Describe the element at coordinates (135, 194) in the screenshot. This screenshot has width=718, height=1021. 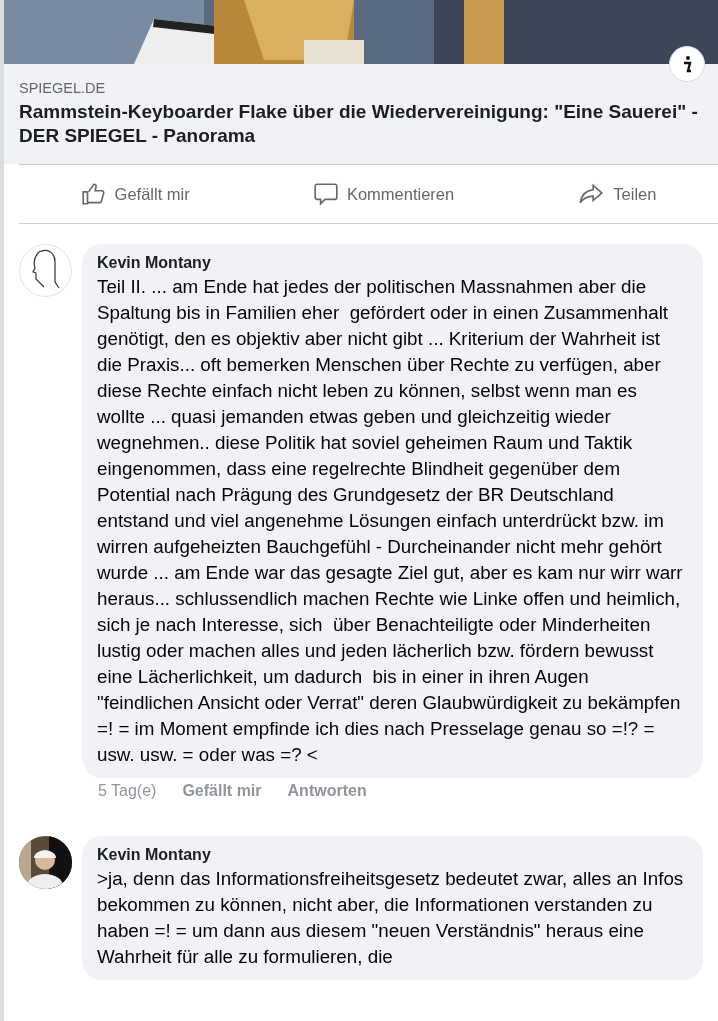
I see `like-button: Gefällt mir` at that location.